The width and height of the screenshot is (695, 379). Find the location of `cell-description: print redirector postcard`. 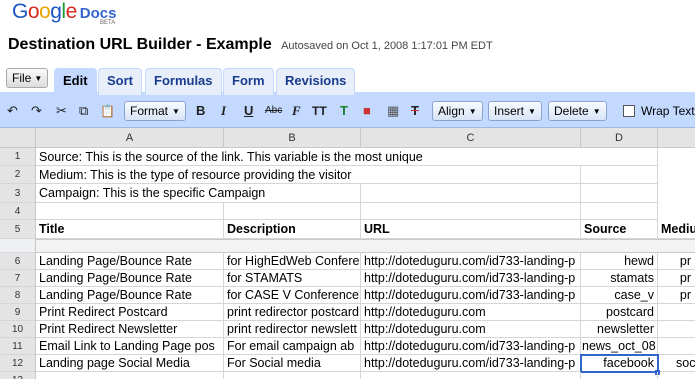

cell-description: print redirector postcard is located at coordinates (292, 312).